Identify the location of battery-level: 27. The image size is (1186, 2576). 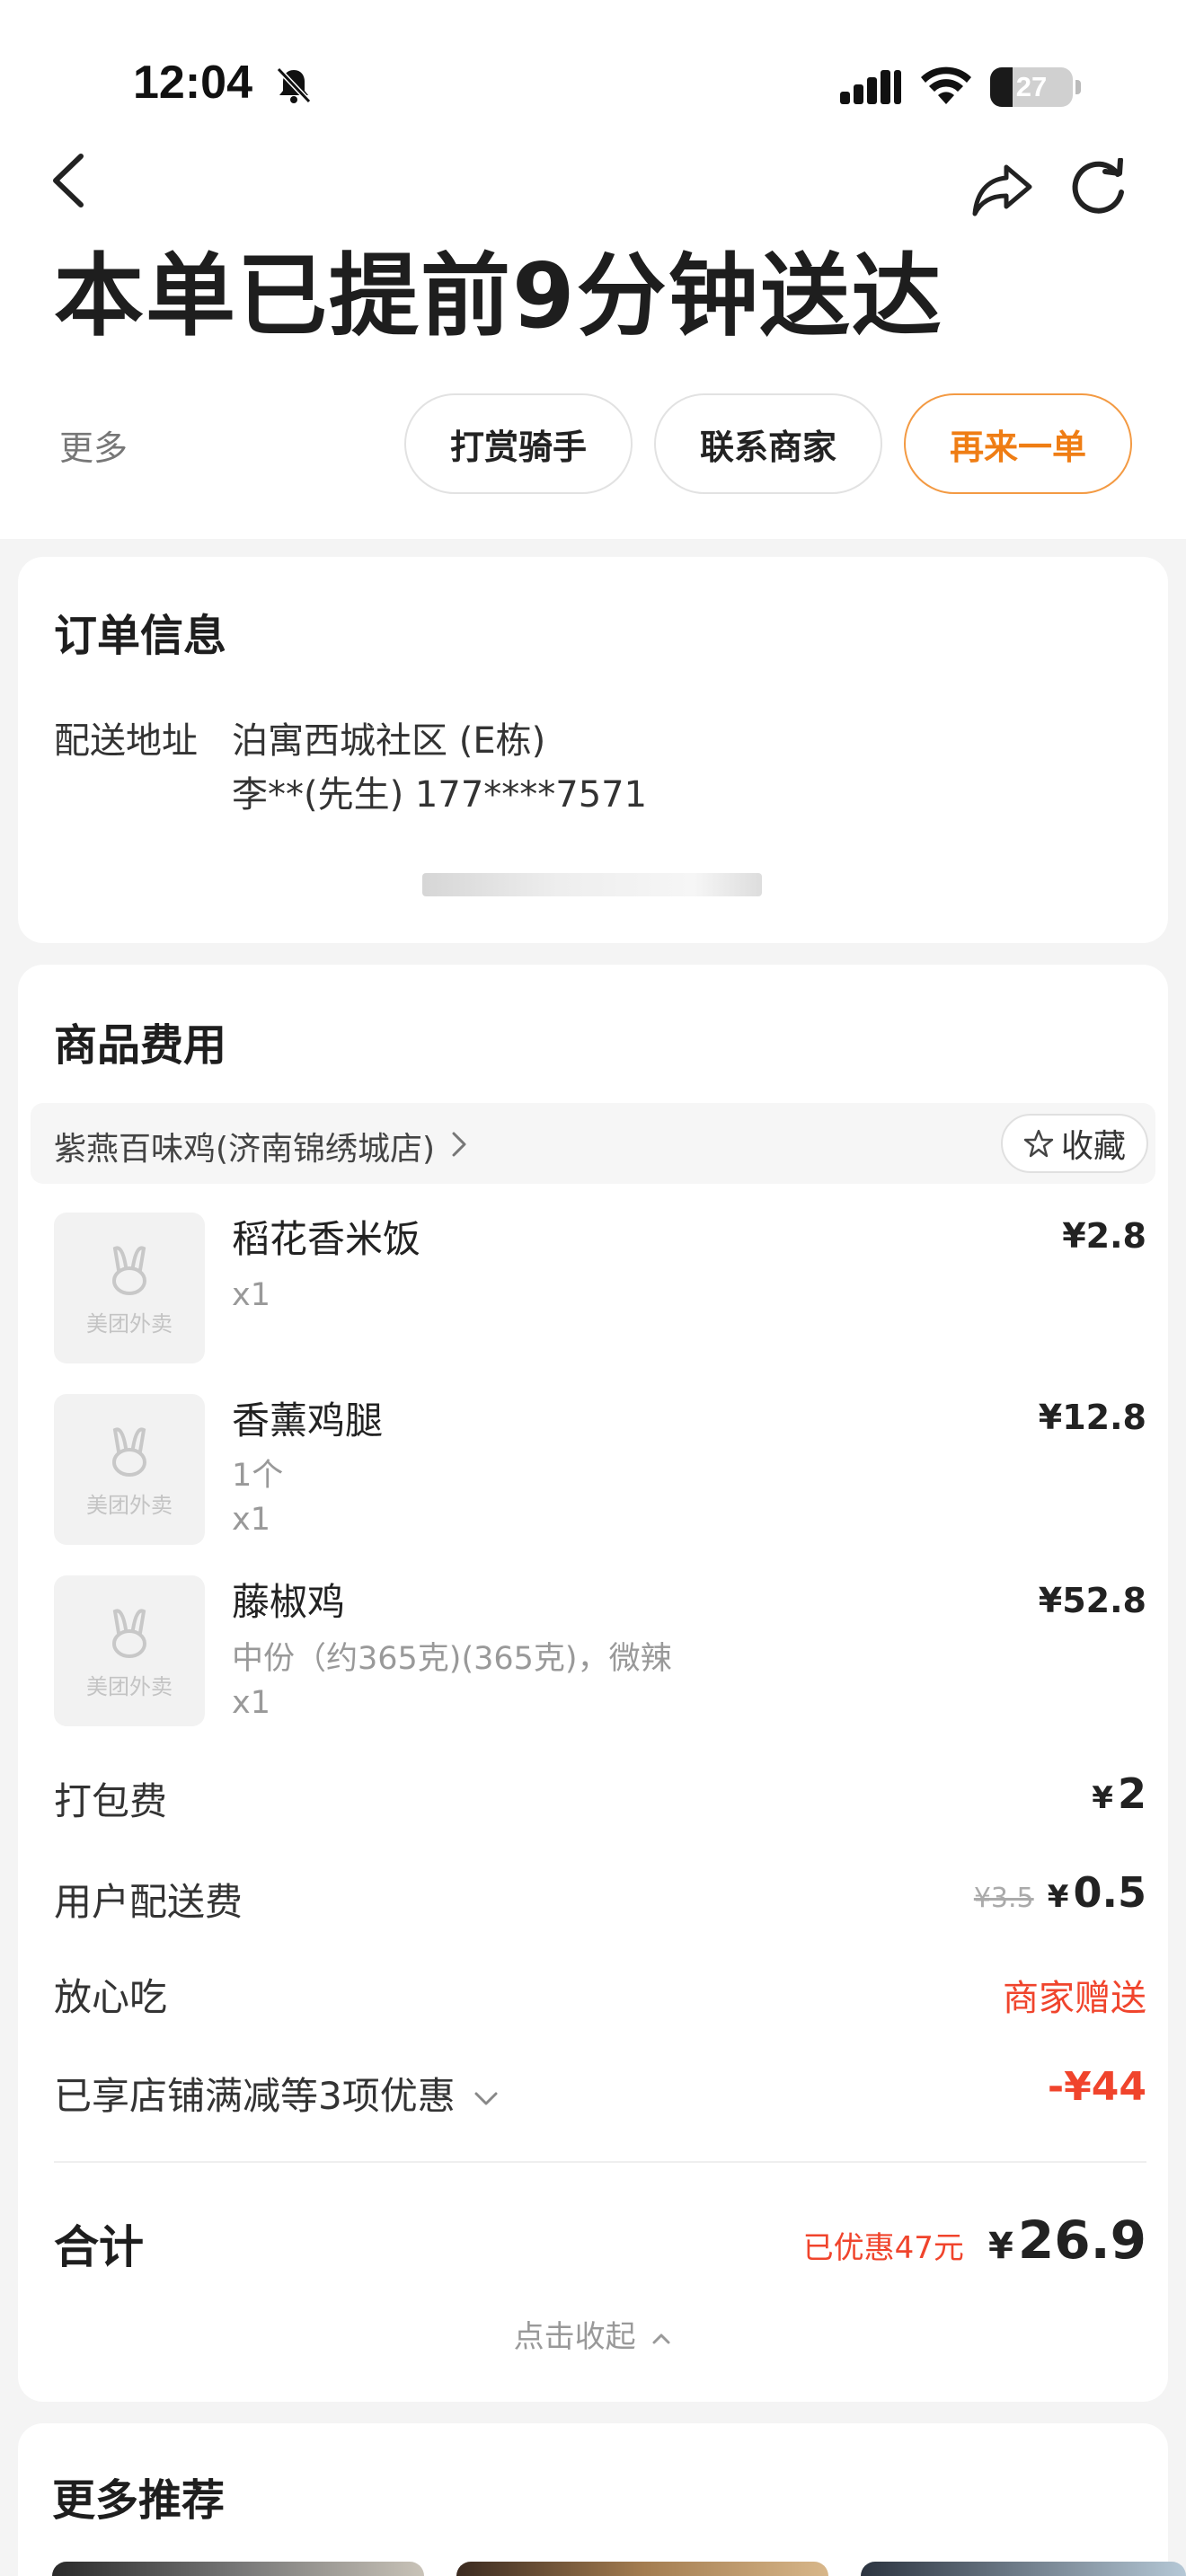
(1031, 86).